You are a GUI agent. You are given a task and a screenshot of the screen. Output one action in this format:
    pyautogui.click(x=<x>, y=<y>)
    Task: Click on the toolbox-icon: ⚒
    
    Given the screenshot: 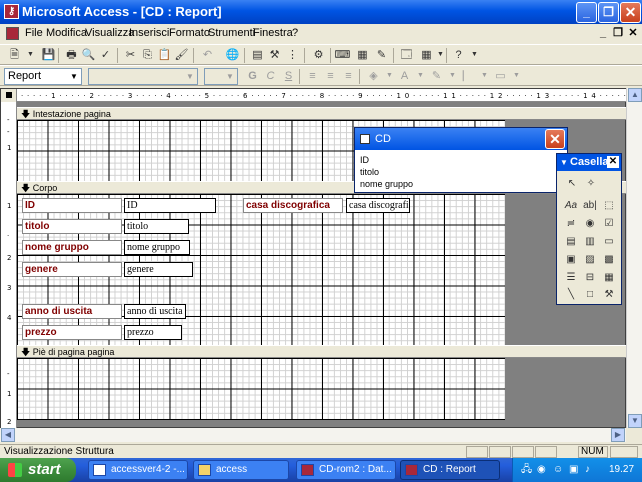 What is the action you would take?
    pyautogui.click(x=274, y=55)
    